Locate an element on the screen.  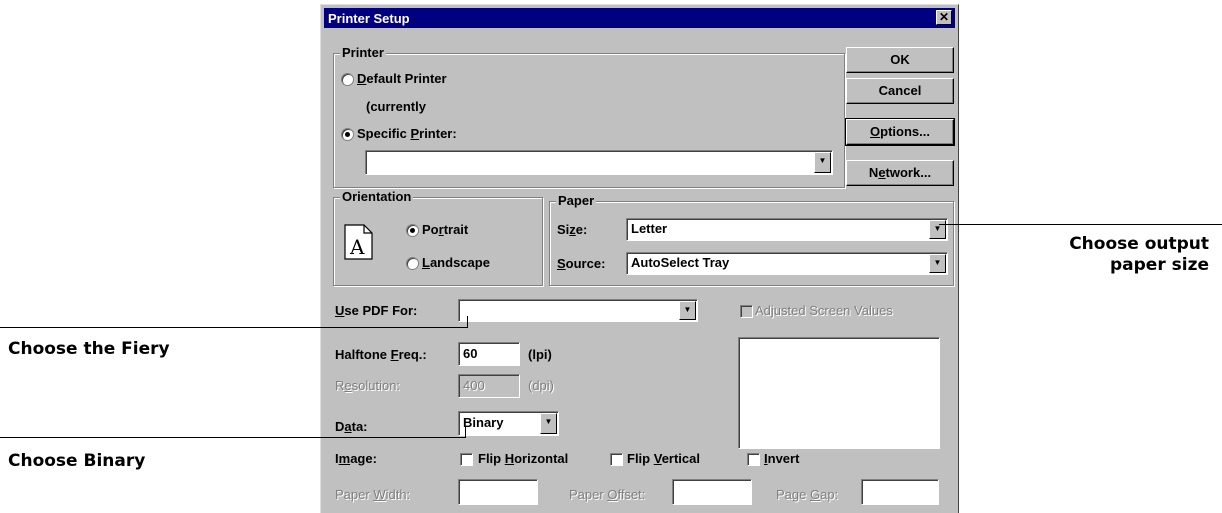
printer-group-label: Printer is located at coordinates (363, 52).